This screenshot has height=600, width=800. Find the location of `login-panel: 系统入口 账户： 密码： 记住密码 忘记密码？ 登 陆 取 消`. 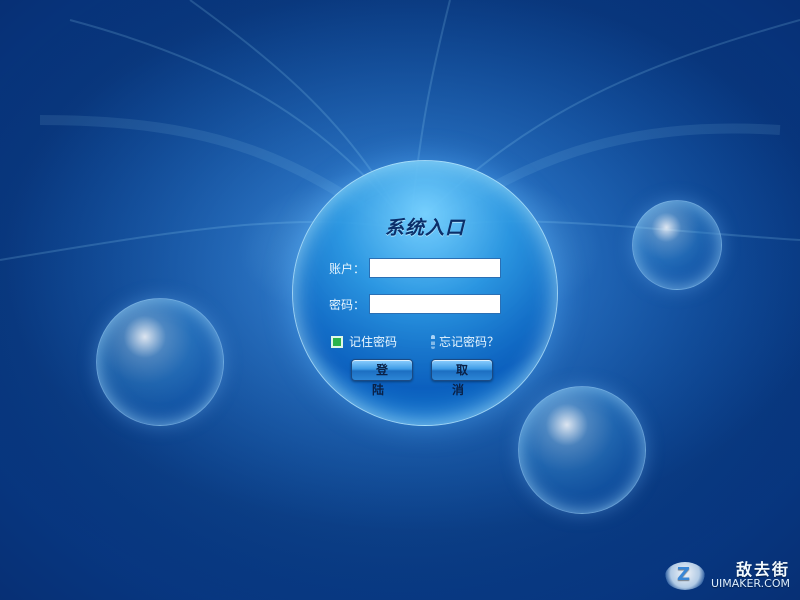

login-panel: 系统入口 账户： 密码： 记住密码 忘记密码？ 登 陆 取 消 is located at coordinates (425, 293).